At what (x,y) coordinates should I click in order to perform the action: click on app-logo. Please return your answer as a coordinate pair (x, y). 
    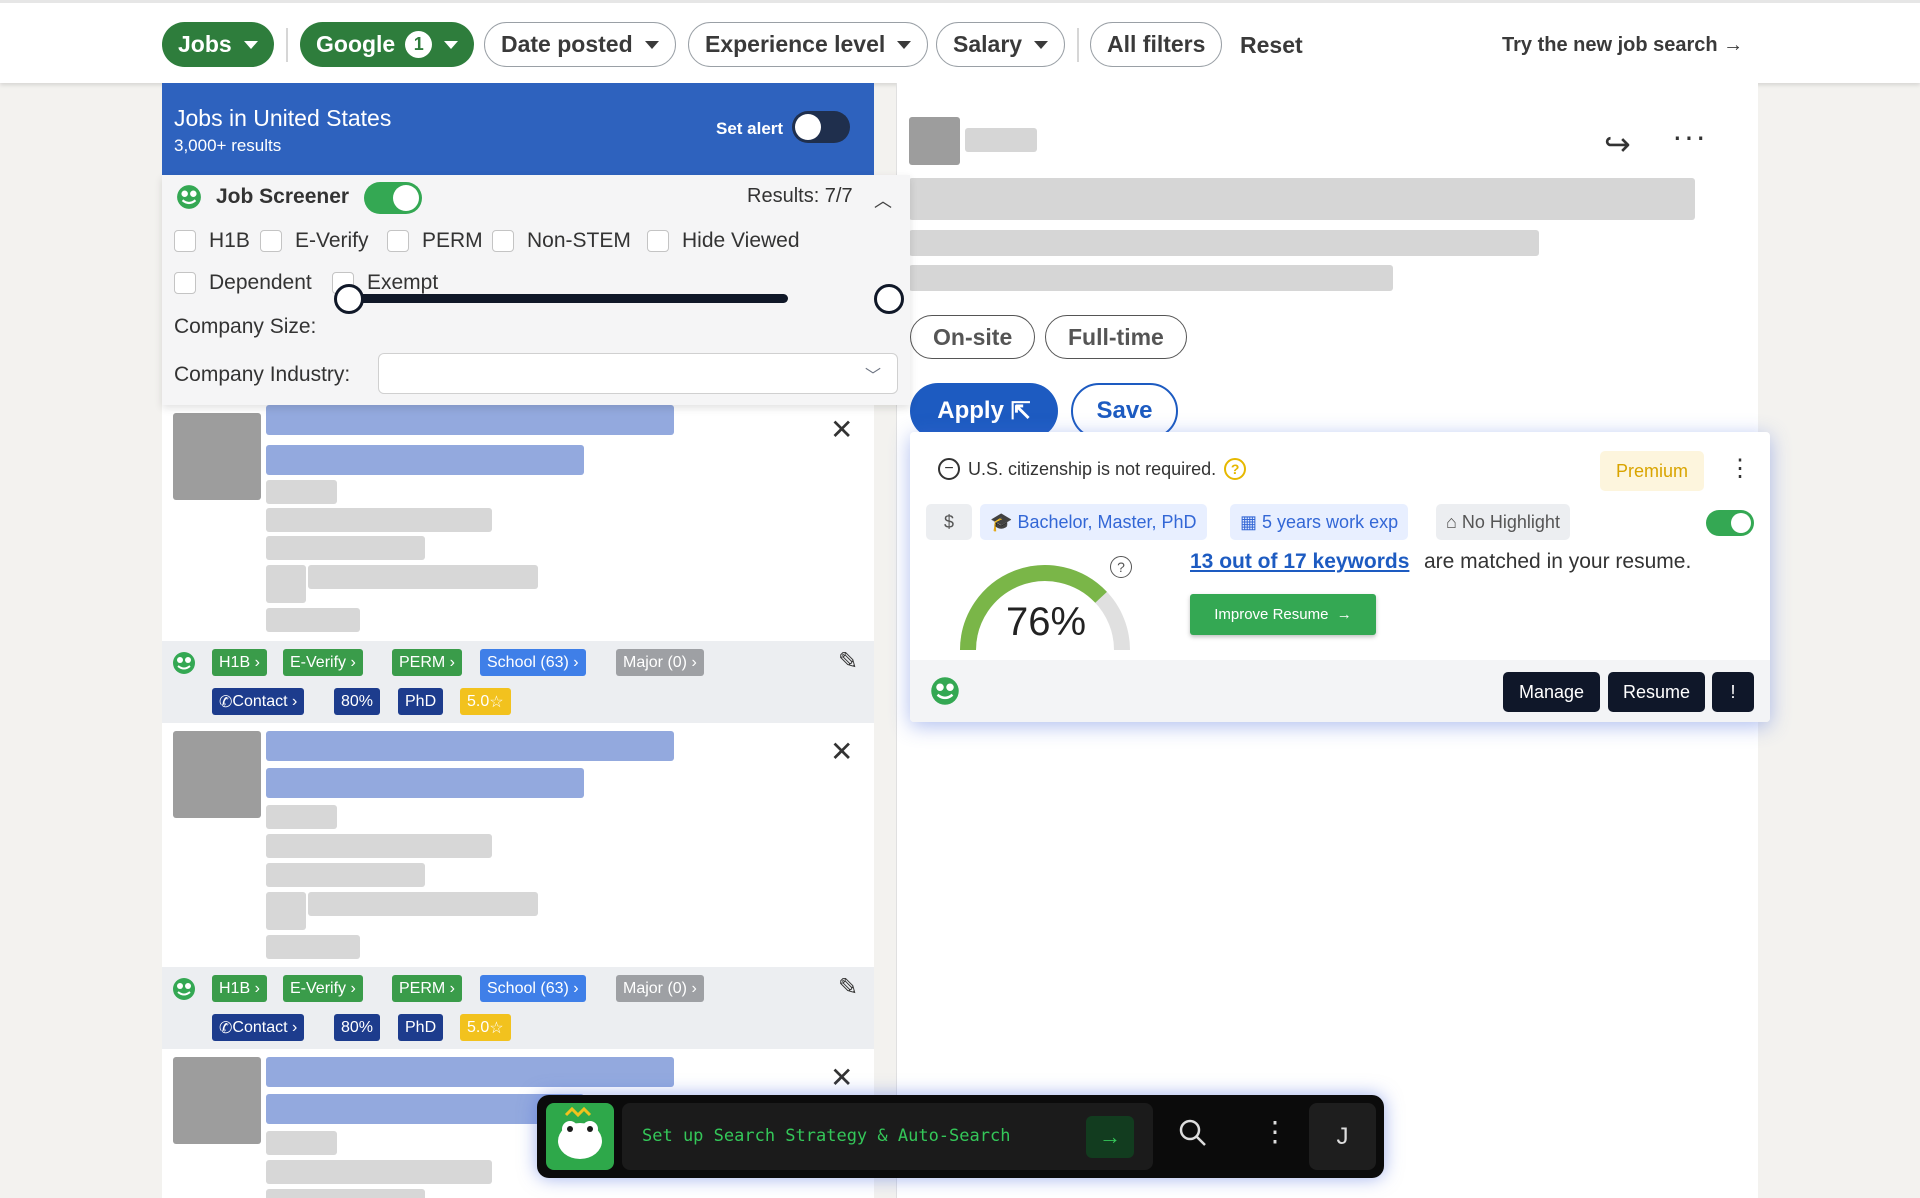
    Looking at the image, I should click on (580, 1136).